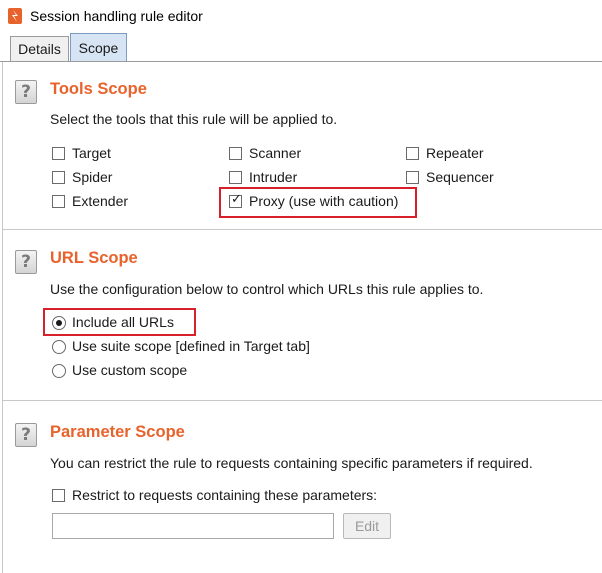 The image size is (602, 573). What do you see at coordinates (275, 153) in the screenshot?
I see `tool-scanner-label: Scanner` at bounding box center [275, 153].